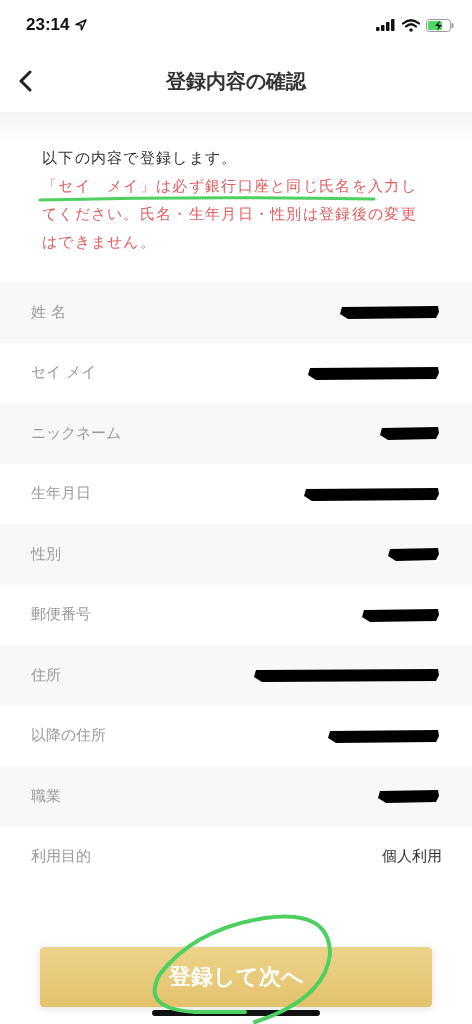 The height and width of the screenshot is (1024, 472). I want to click on field-label: ニックネーム, so click(76, 433).